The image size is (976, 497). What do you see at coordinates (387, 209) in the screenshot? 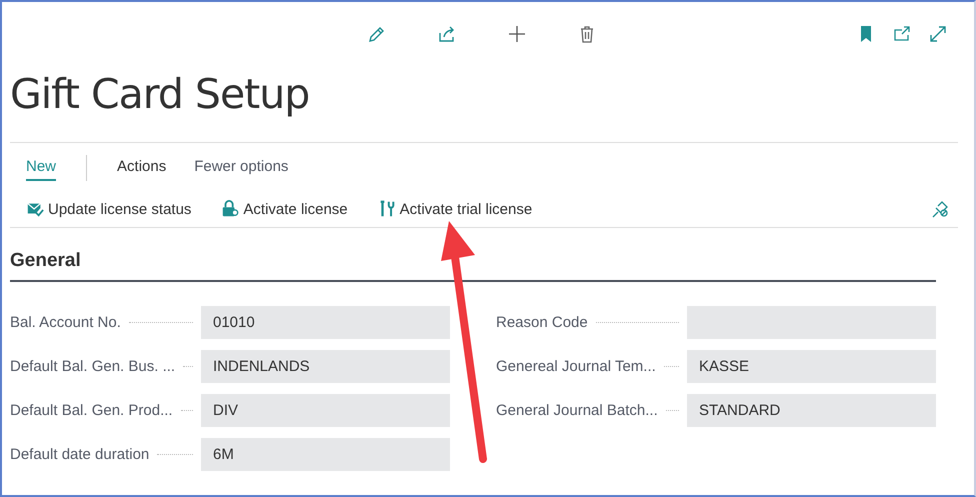
I see `tools-icon` at bounding box center [387, 209].